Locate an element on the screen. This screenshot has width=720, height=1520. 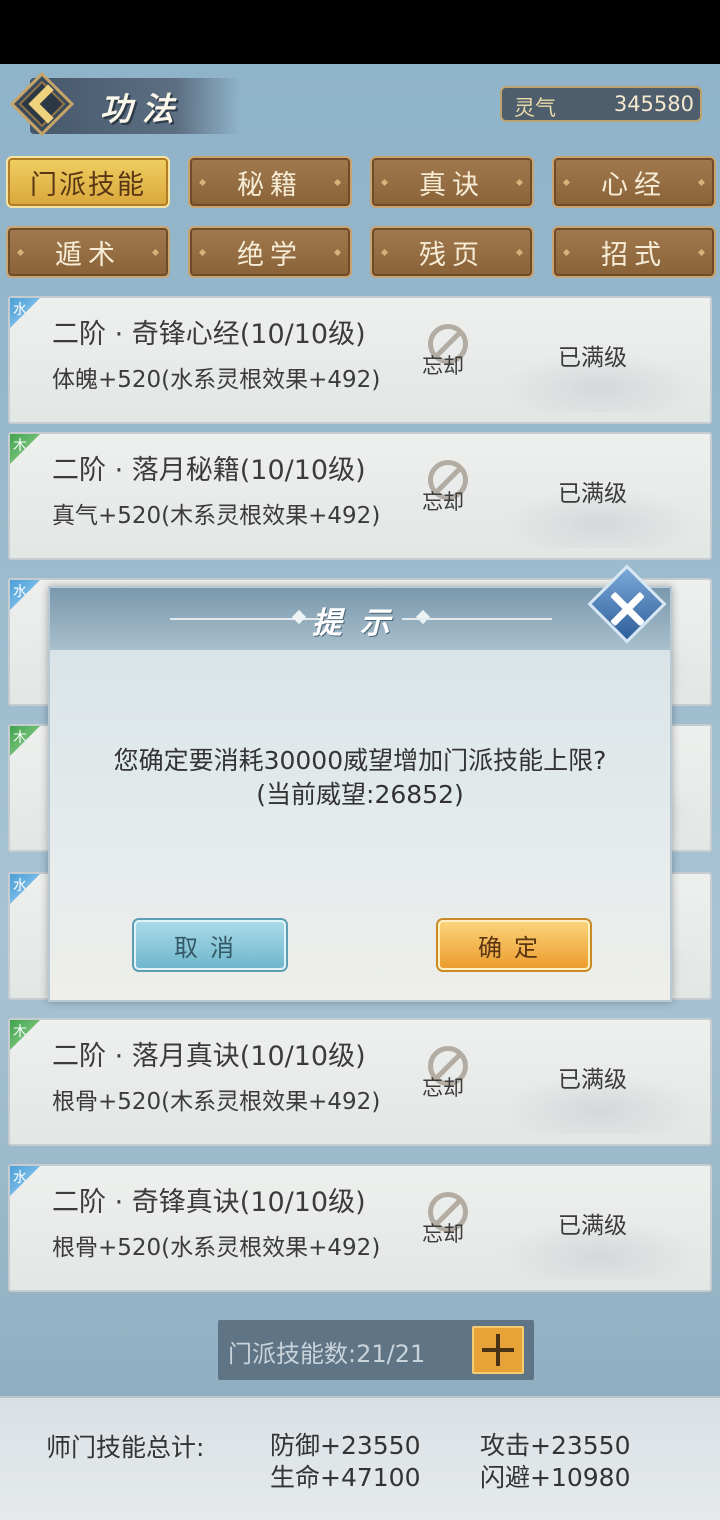
attack-stat: 攻击+23550 is located at coordinates (555, 1445).